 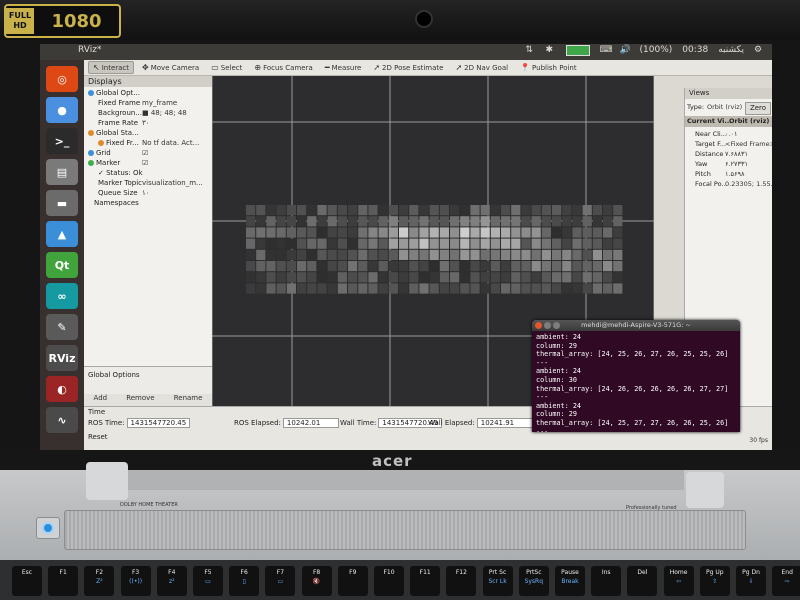 What do you see at coordinates (62, 420) in the screenshot?
I see `monitor-icon: ∿` at bounding box center [62, 420].